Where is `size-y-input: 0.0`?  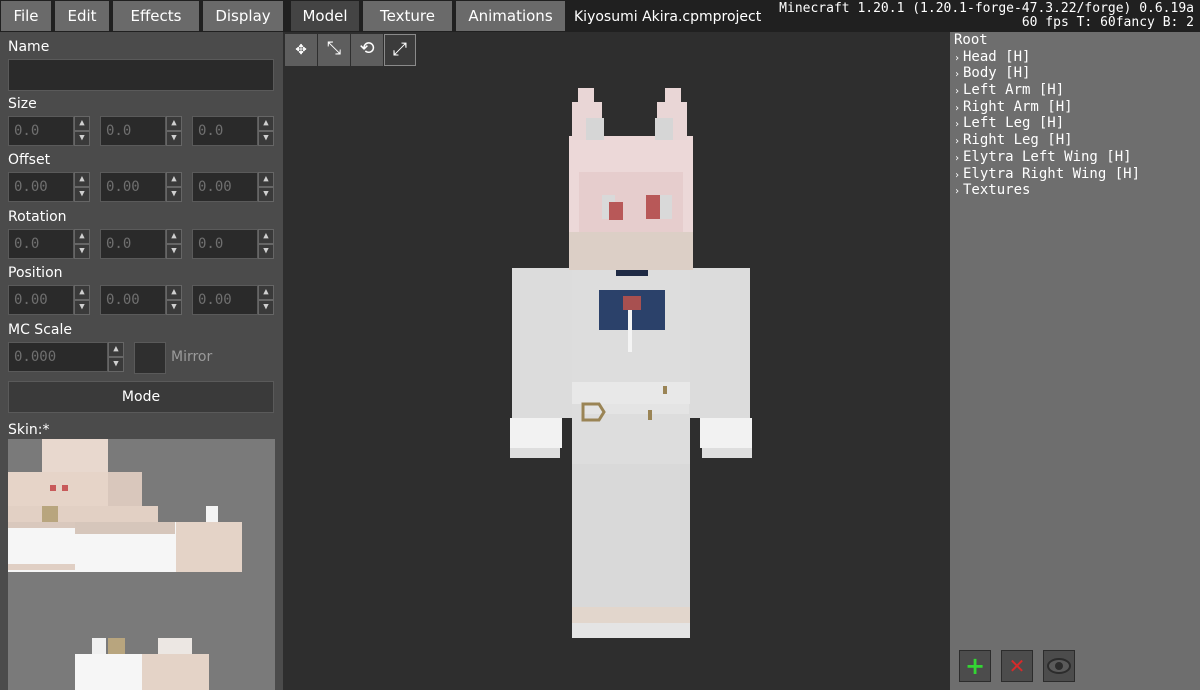 size-y-input: 0.0 is located at coordinates (133, 131).